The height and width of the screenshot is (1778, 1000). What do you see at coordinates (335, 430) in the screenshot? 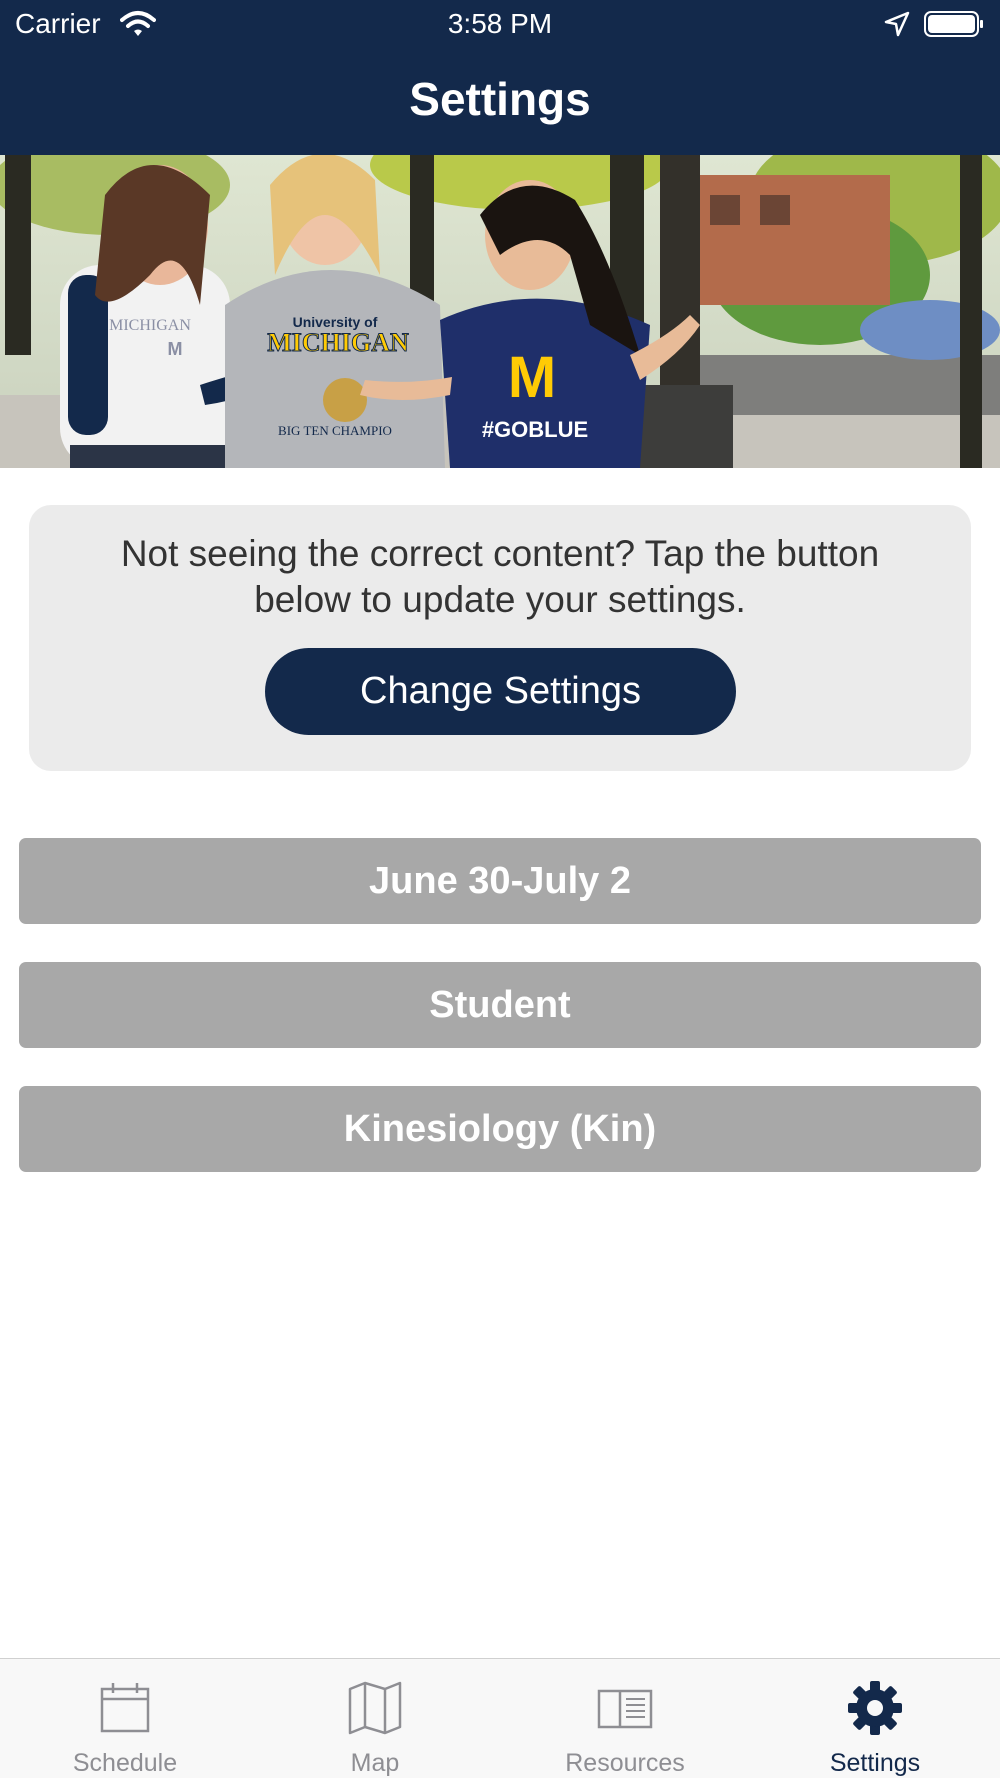
I see `hero-shirt-text-3: BIG TEN CHAMPIO` at bounding box center [335, 430].